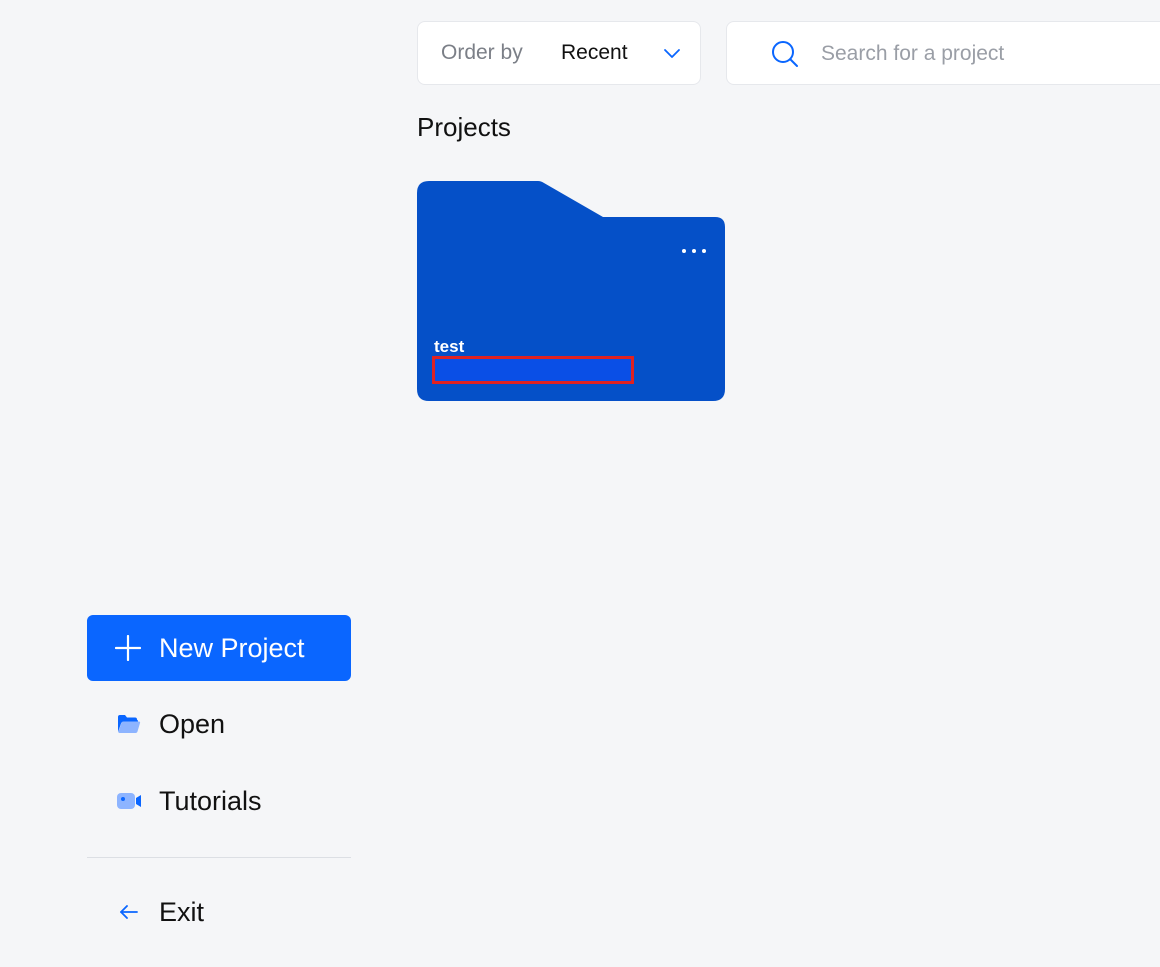 The image size is (1160, 967). I want to click on open-button: Open, so click(219, 724).